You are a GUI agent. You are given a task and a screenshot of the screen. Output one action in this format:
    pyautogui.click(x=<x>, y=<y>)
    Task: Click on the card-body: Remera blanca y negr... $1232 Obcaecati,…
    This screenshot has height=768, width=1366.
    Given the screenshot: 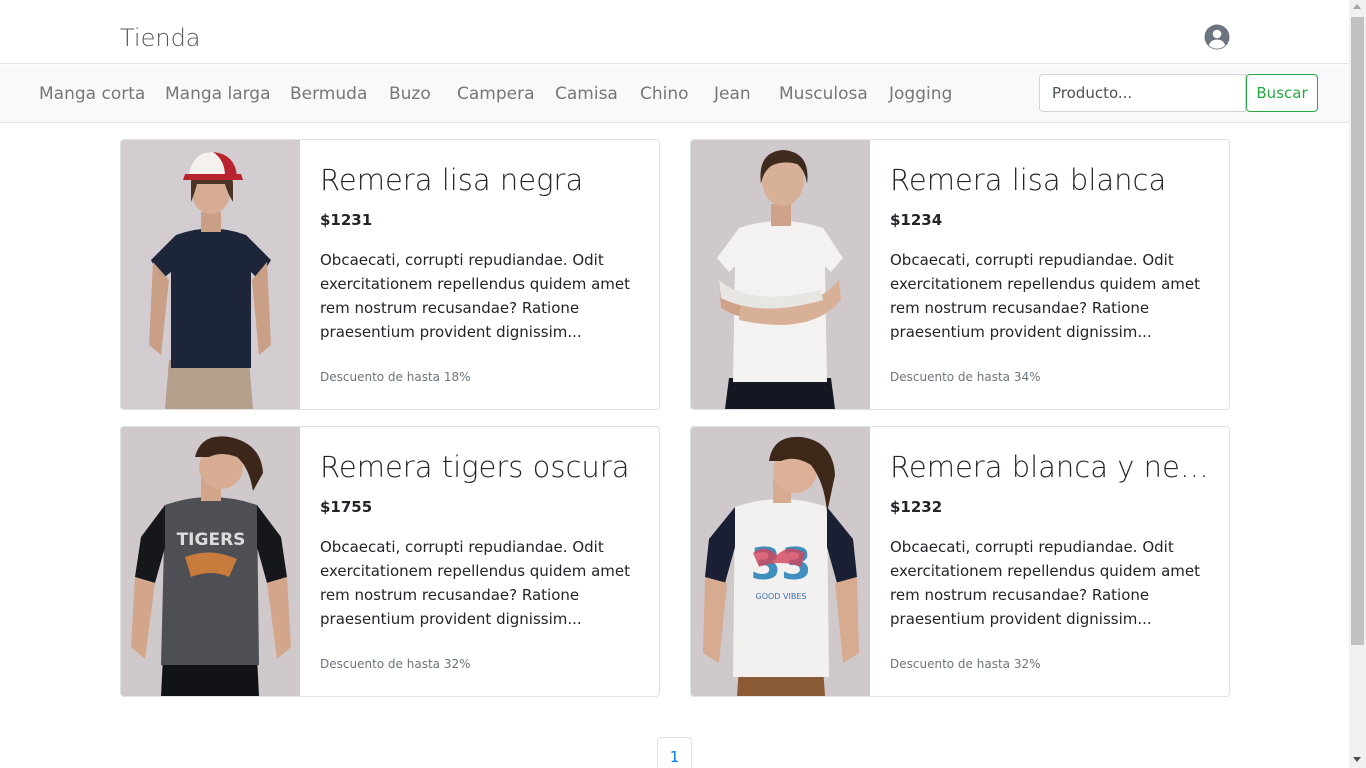 What is the action you would take?
    pyautogui.click(x=1050, y=539)
    